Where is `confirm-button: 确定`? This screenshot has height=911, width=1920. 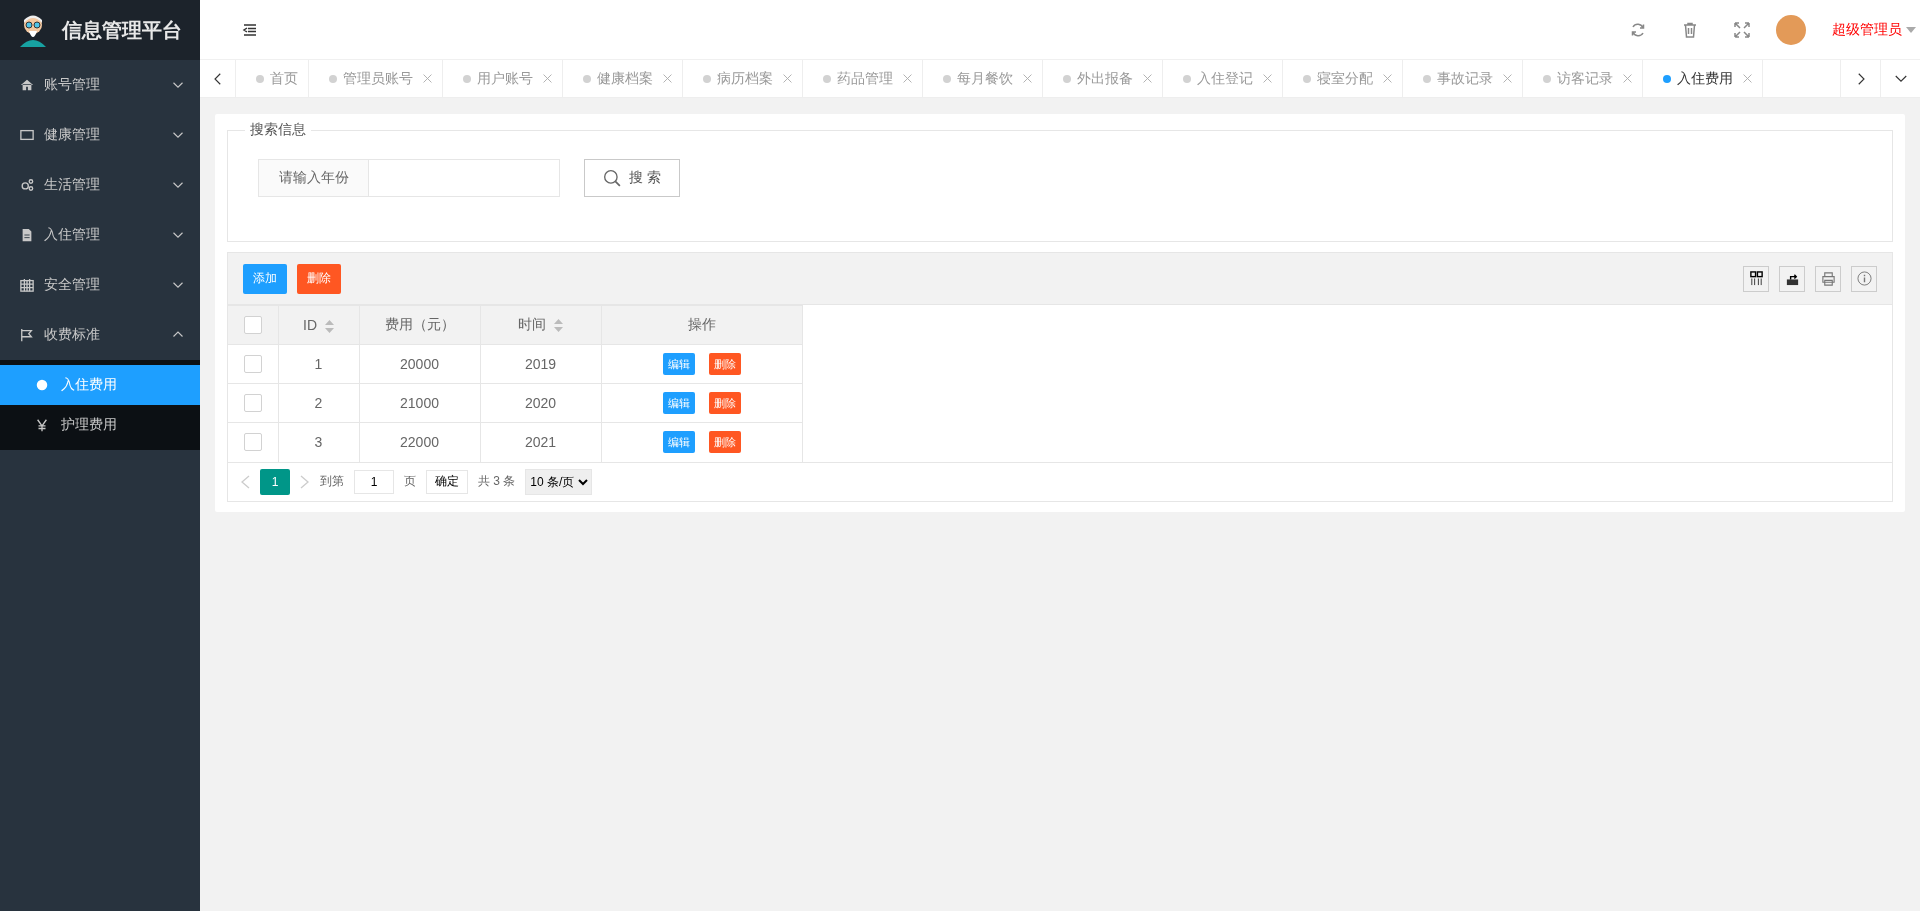 confirm-button: 确定 is located at coordinates (447, 481).